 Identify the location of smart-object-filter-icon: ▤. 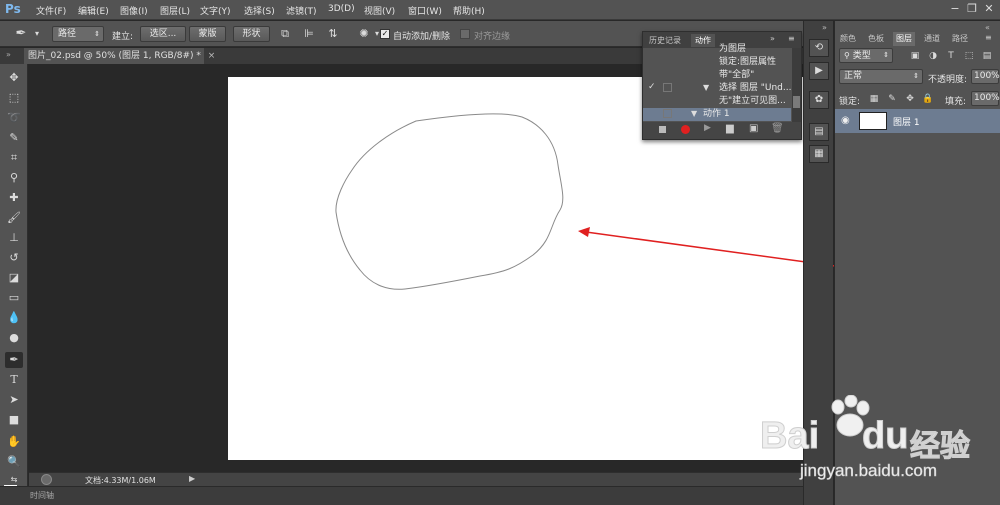
(987, 56).